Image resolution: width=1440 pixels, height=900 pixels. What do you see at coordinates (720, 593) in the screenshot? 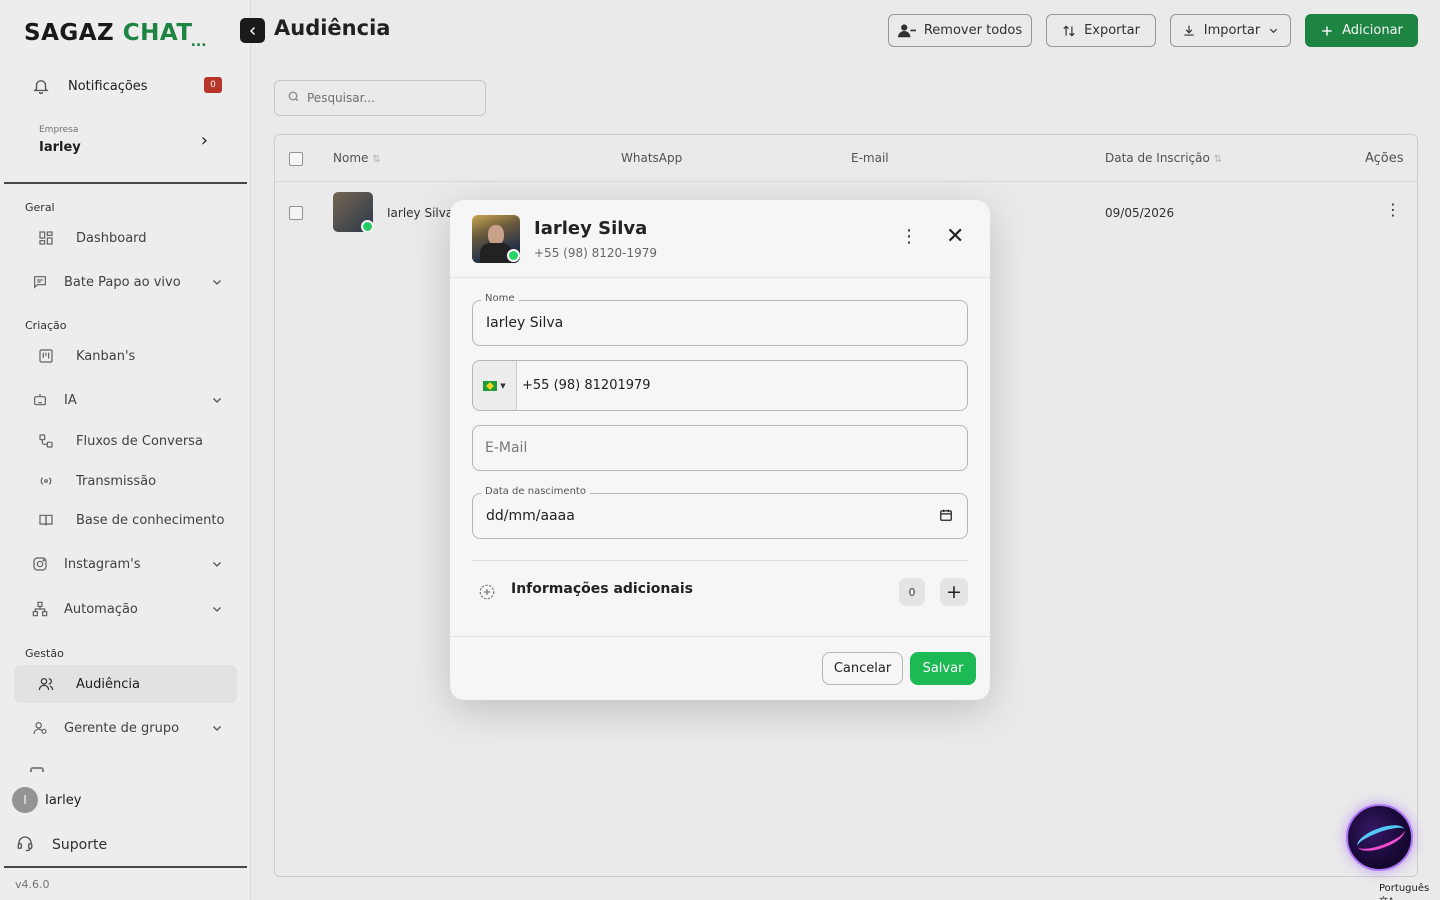
I see `additional-info-section: Informações adicionais 0 +` at bounding box center [720, 593].